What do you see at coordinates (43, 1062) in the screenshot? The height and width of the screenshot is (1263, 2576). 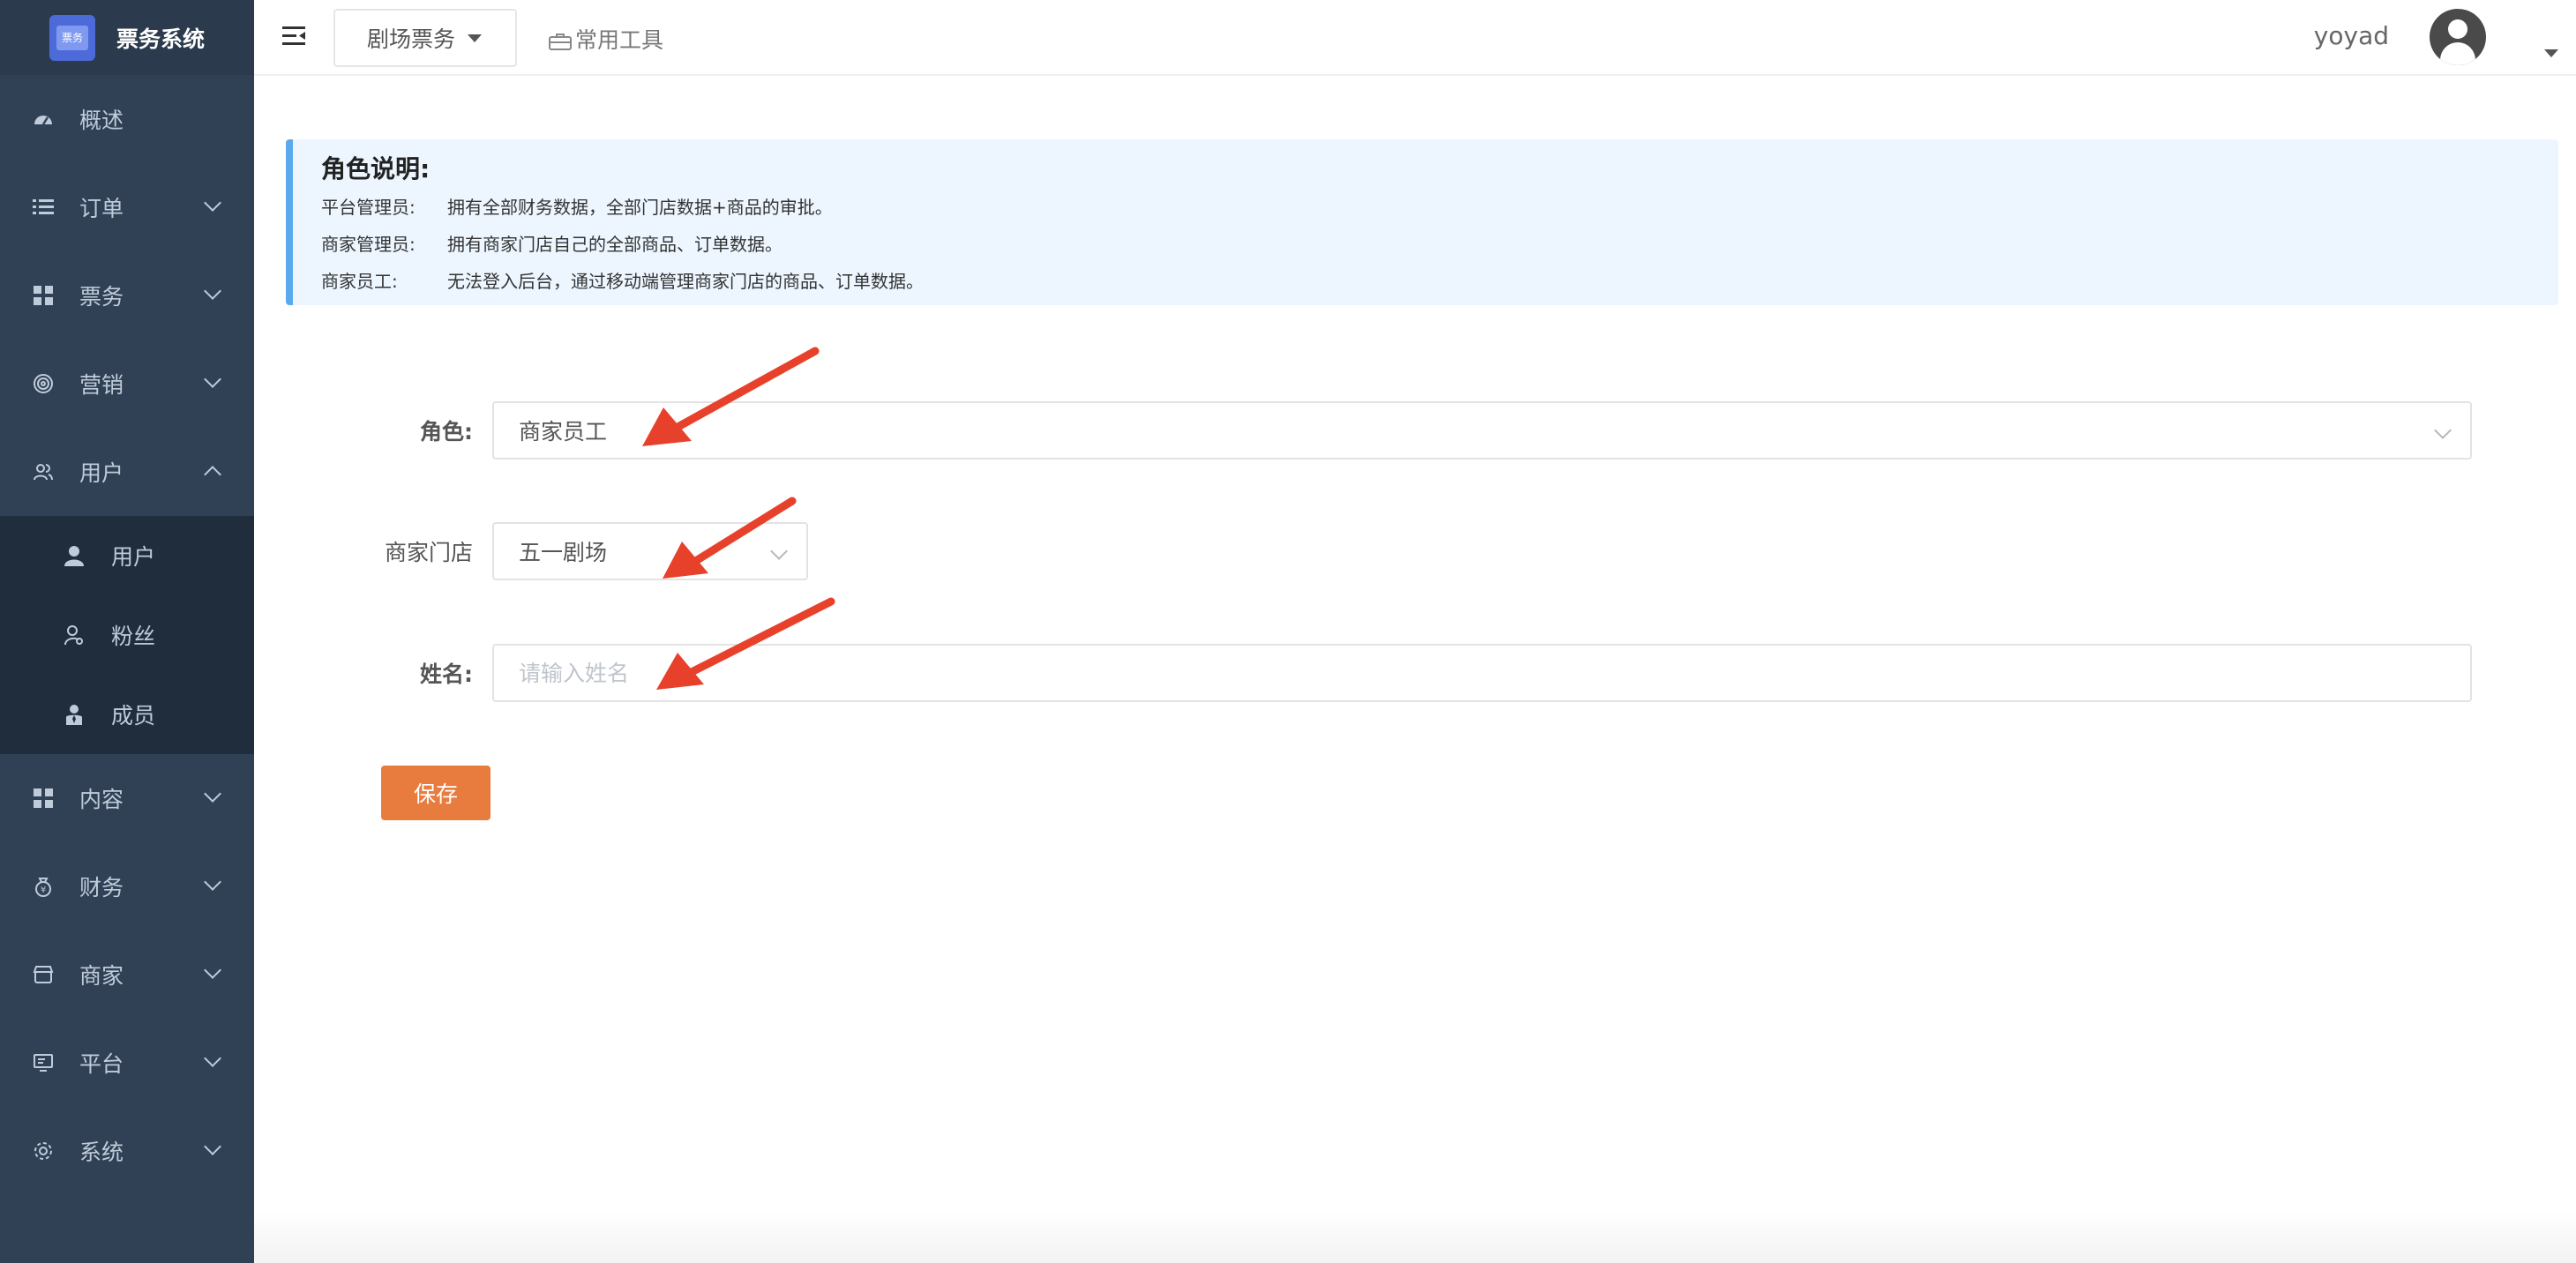 I see `monitor-icon` at bounding box center [43, 1062].